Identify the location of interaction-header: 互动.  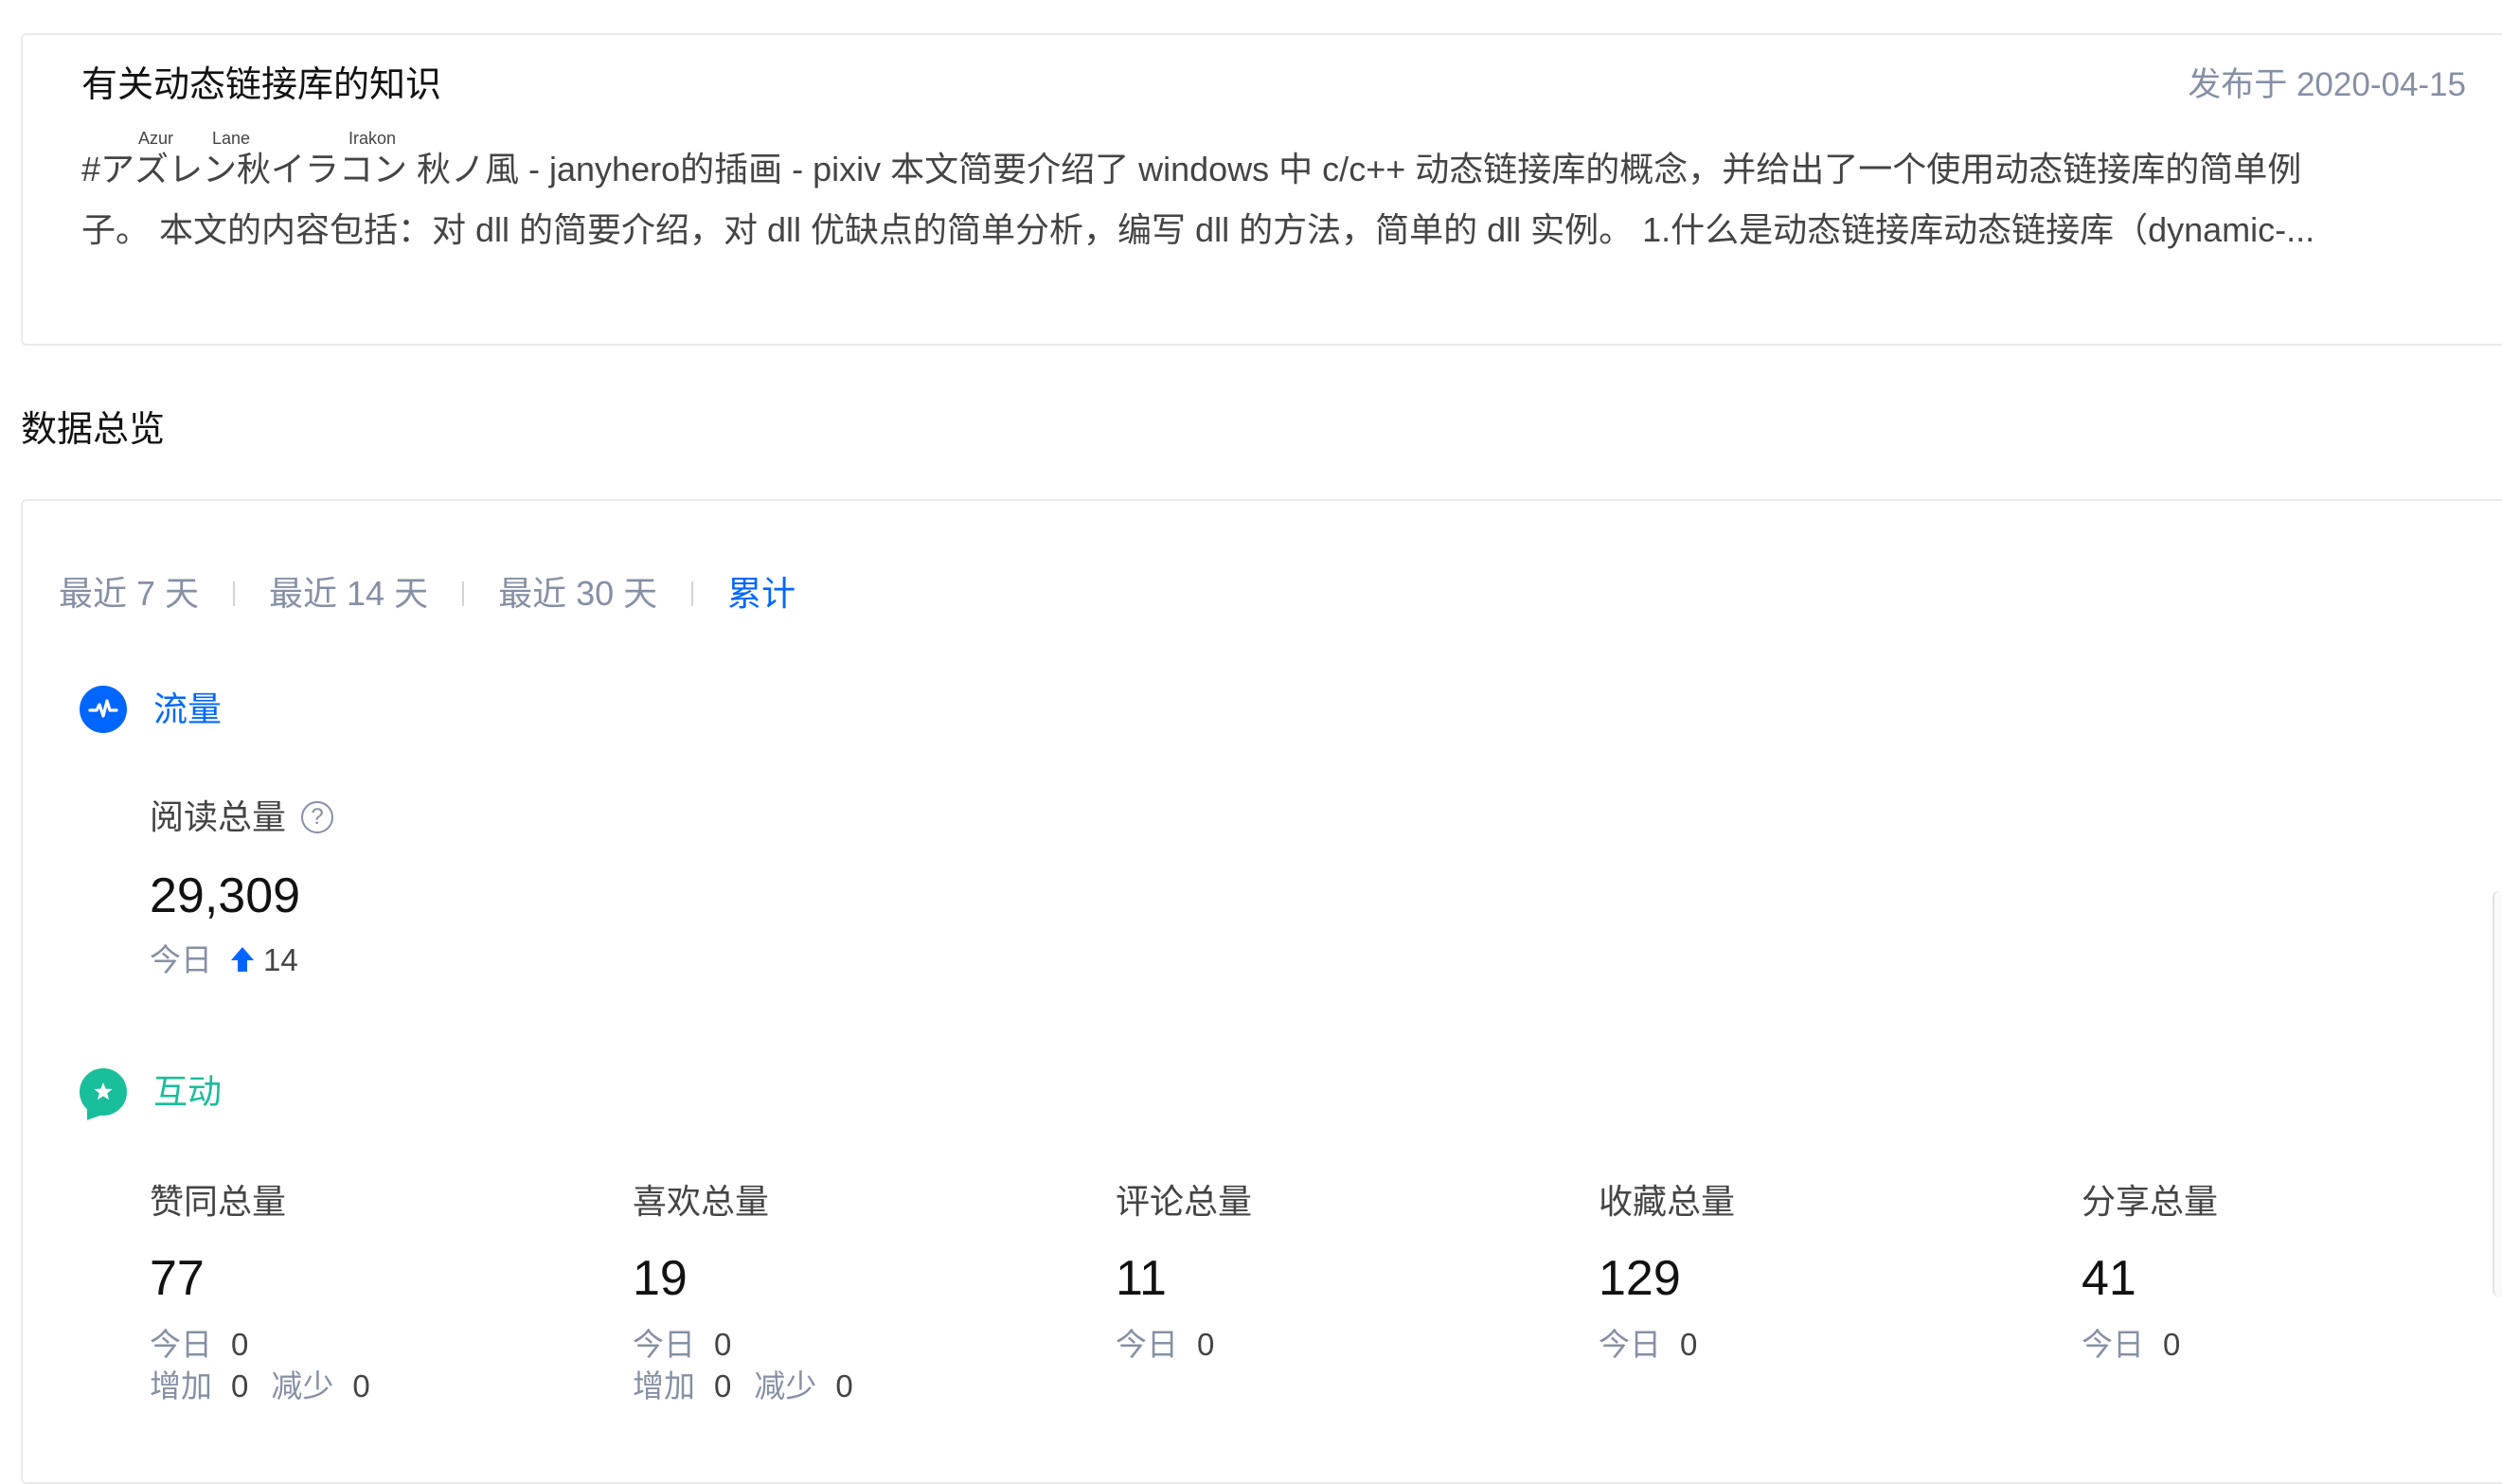
(151, 1092).